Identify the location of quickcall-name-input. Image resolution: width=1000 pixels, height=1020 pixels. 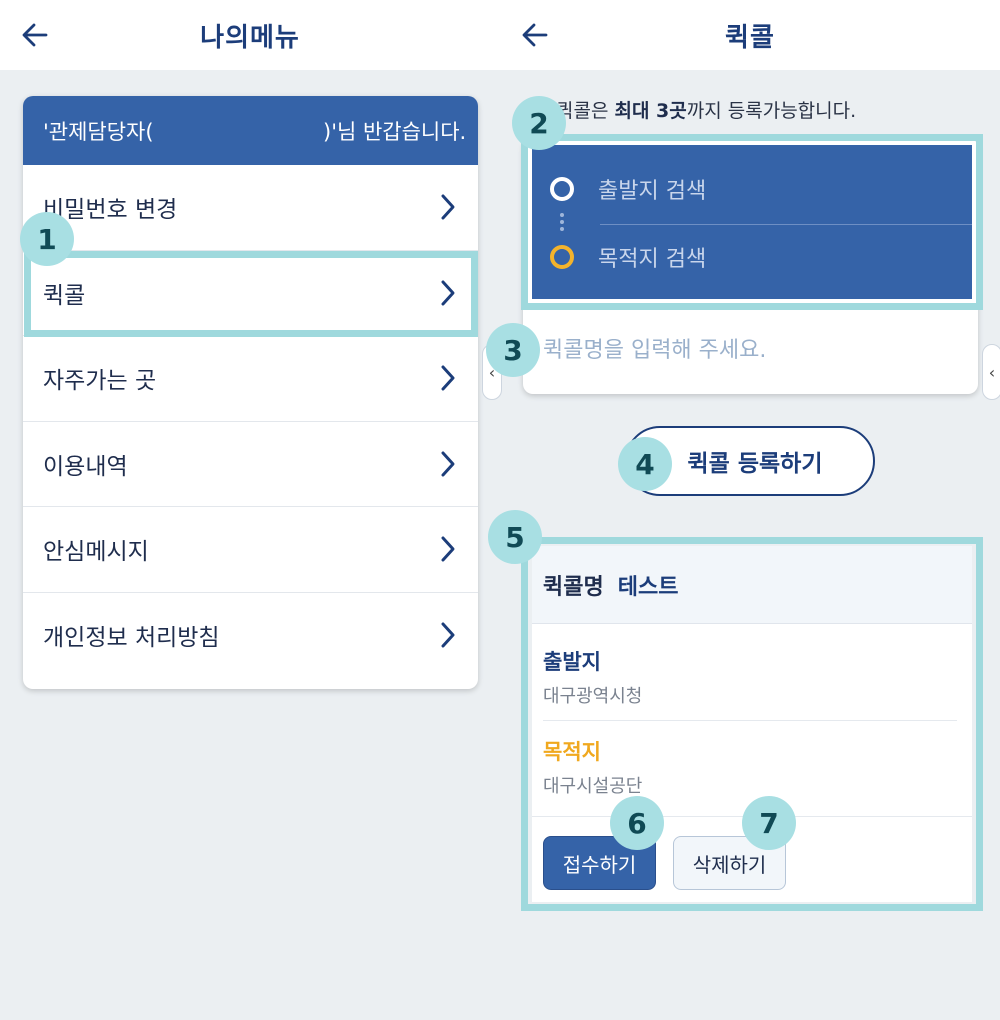
(753, 350).